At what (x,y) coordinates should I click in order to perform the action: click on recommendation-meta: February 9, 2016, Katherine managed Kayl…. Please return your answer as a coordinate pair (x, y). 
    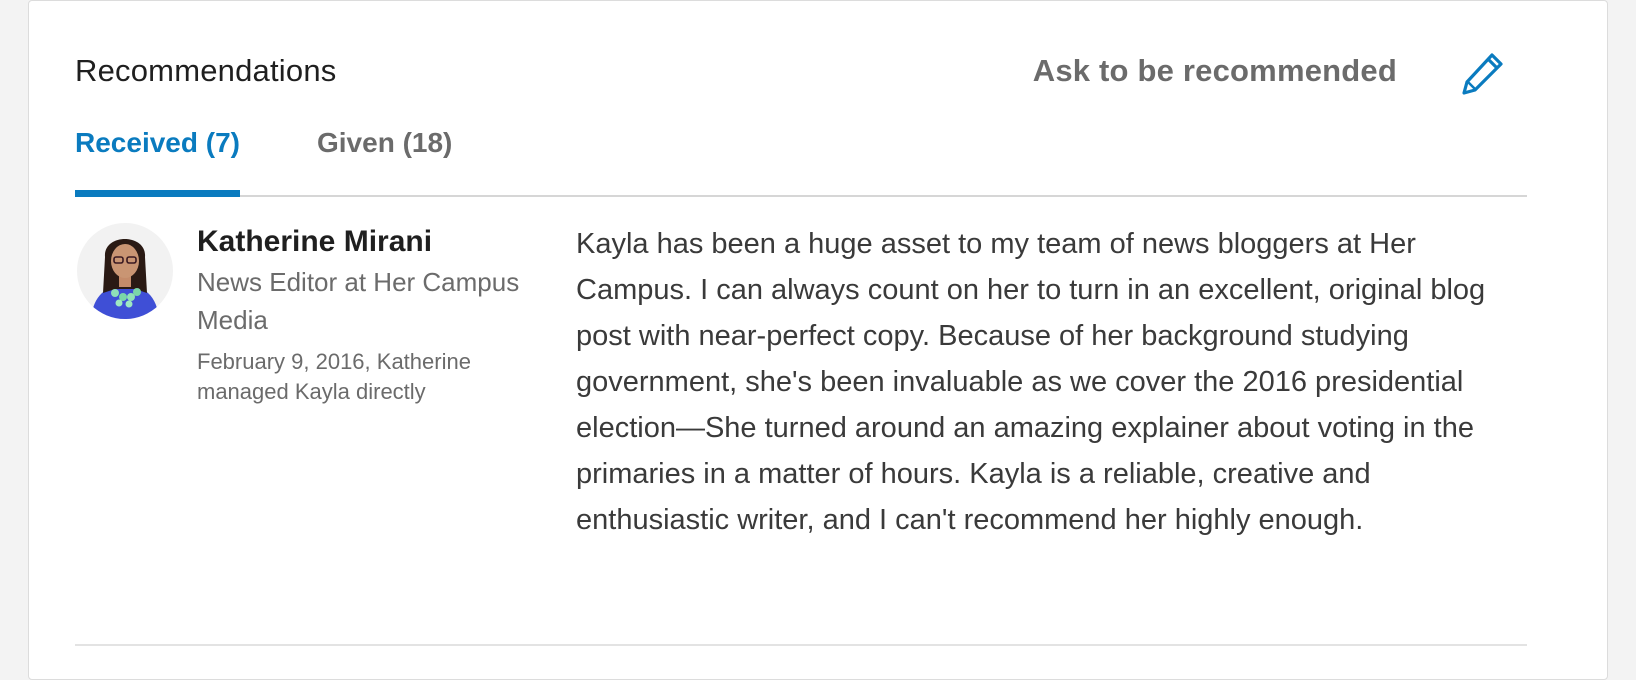
    Looking at the image, I should click on (334, 376).